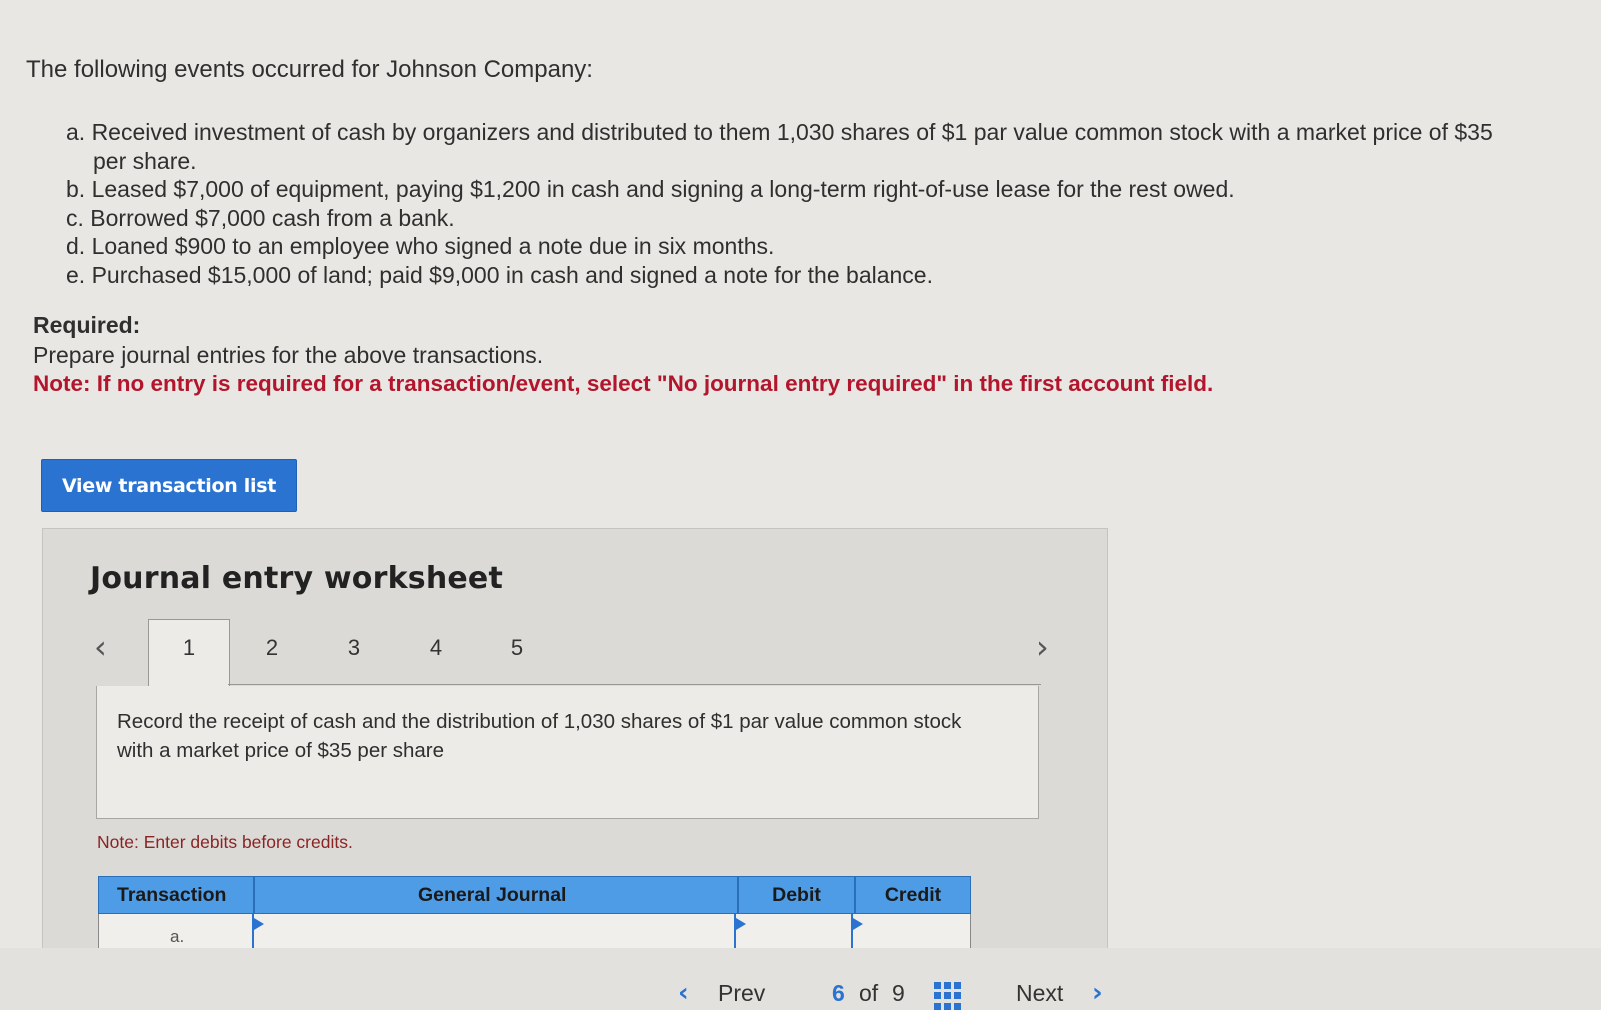  Describe the element at coordinates (436, 648) in the screenshot. I see `tab-4: 4` at that location.